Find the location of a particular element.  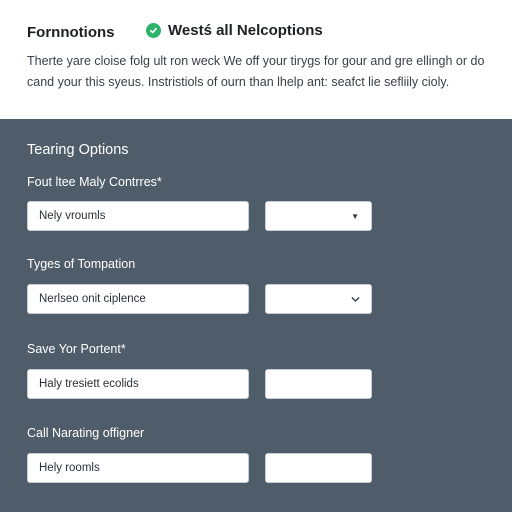

text-field: Haly tresiett ecolids is located at coordinates (138, 384).